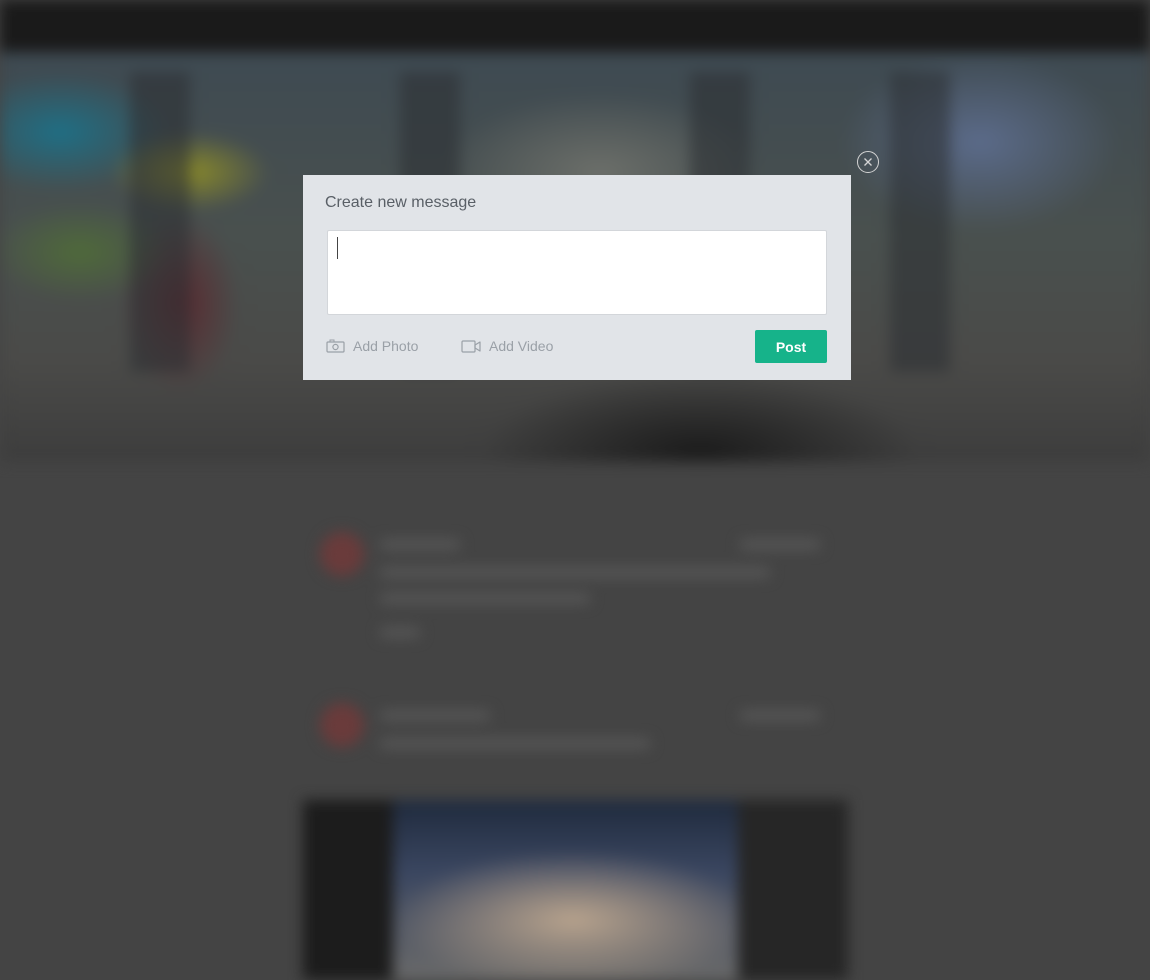  What do you see at coordinates (791, 346) in the screenshot?
I see `post-button: Post` at bounding box center [791, 346].